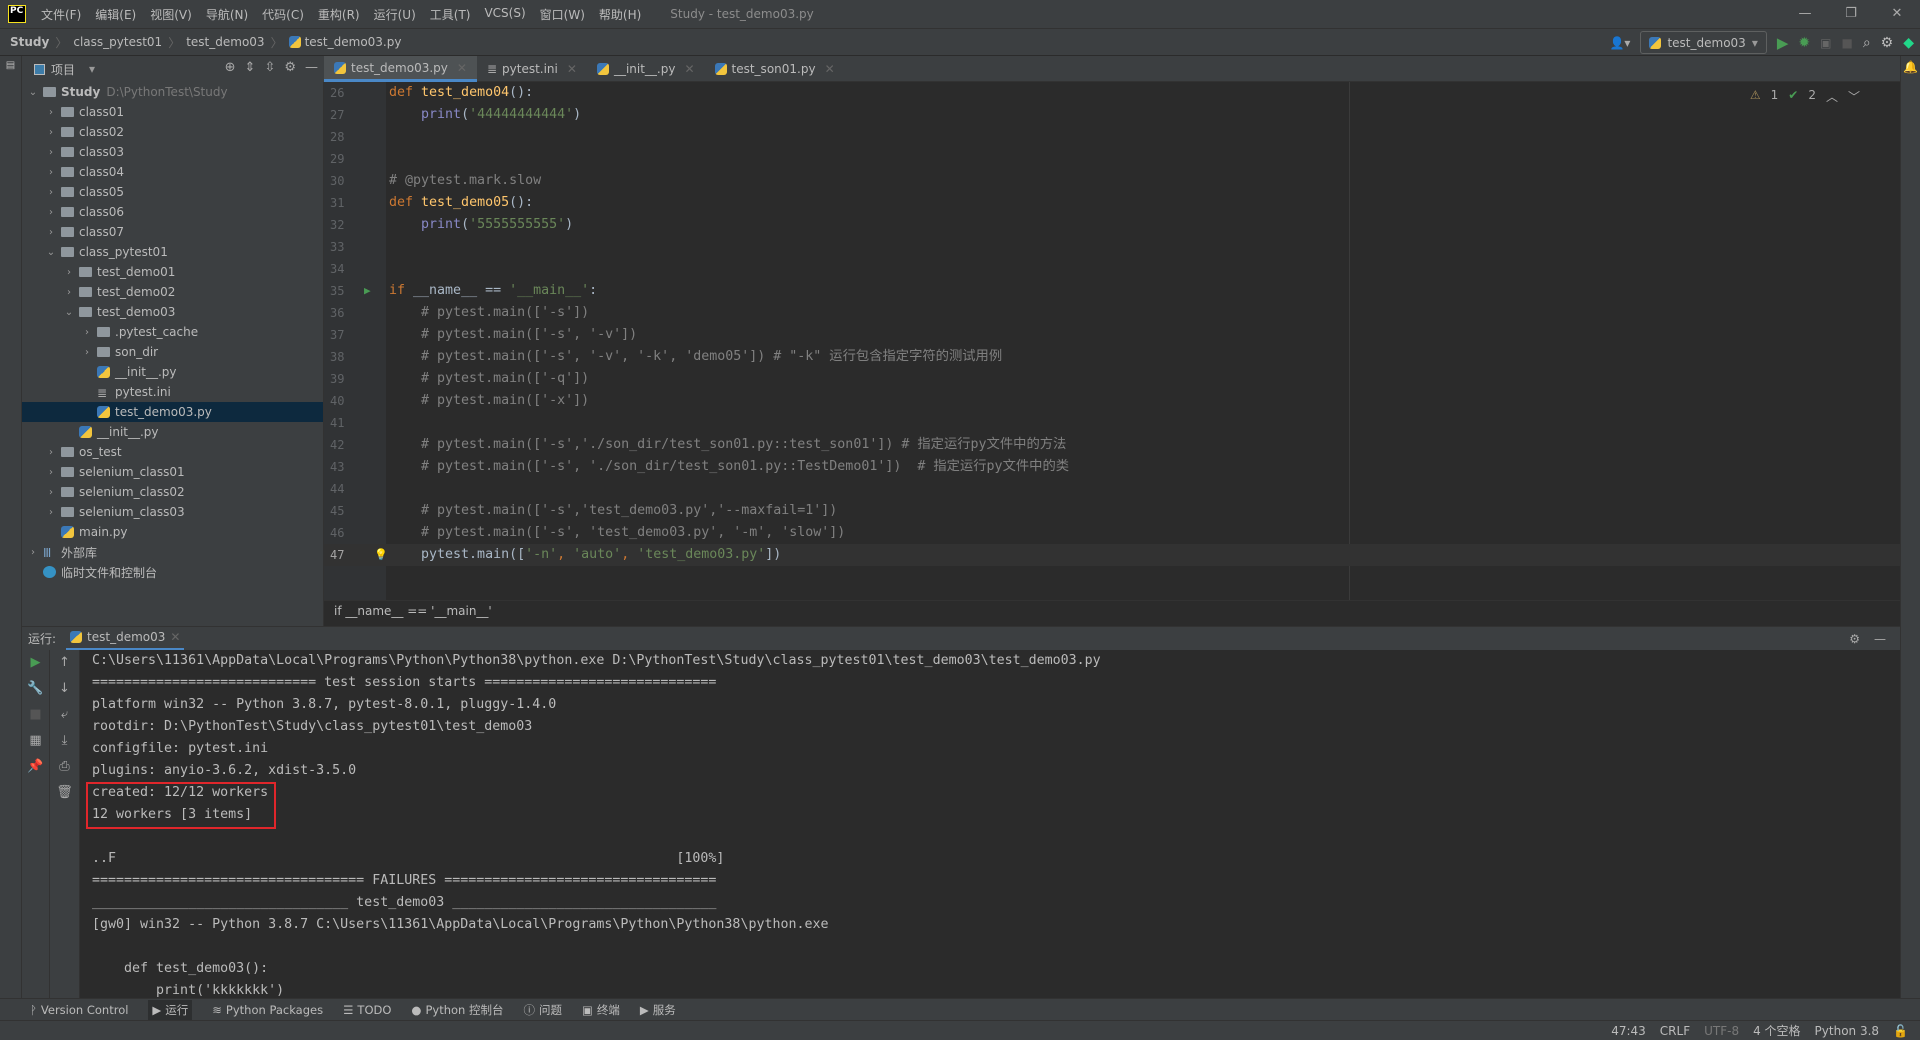  Describe the element at coordinates (172, 532) in the screenshot. I see `tree-item: main.py` at that location.